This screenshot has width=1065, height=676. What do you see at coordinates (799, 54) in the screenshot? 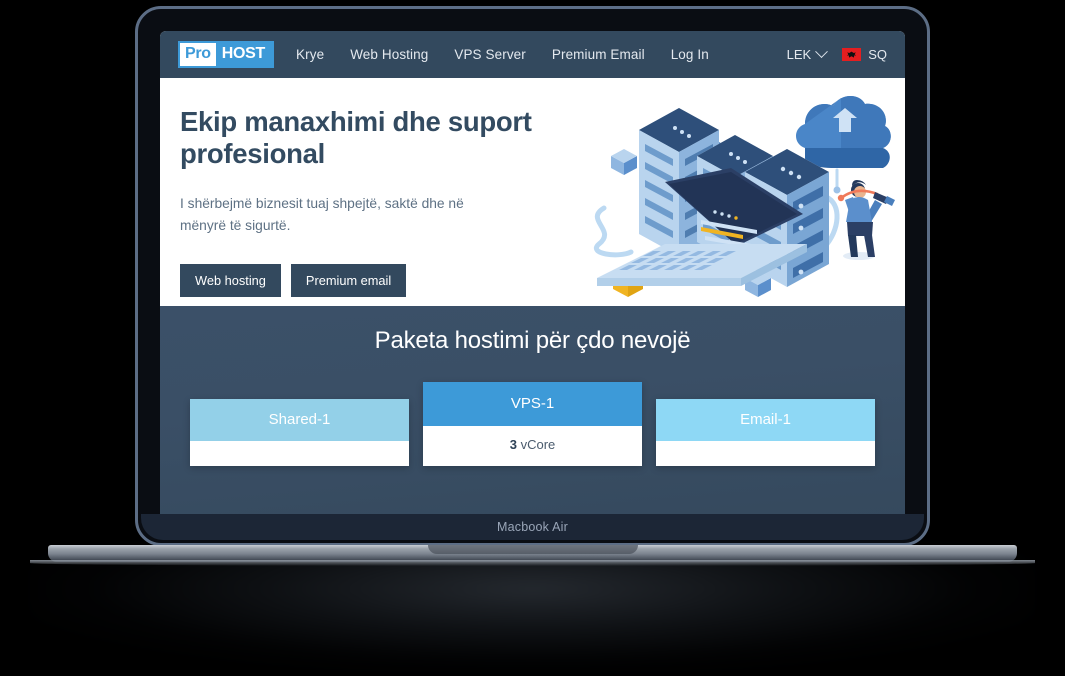
I see `currency-label: LEK` at bounding box center [799, 54].